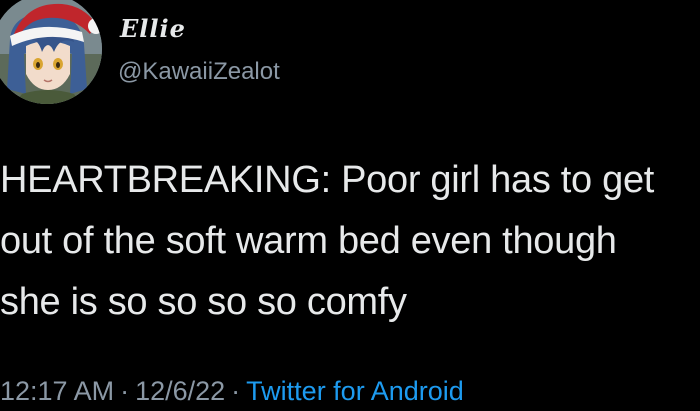  What do you see at coordinates (153, 28) in the screenshot?
I see `display-name: Ellie` at bounding box center [153, 28].